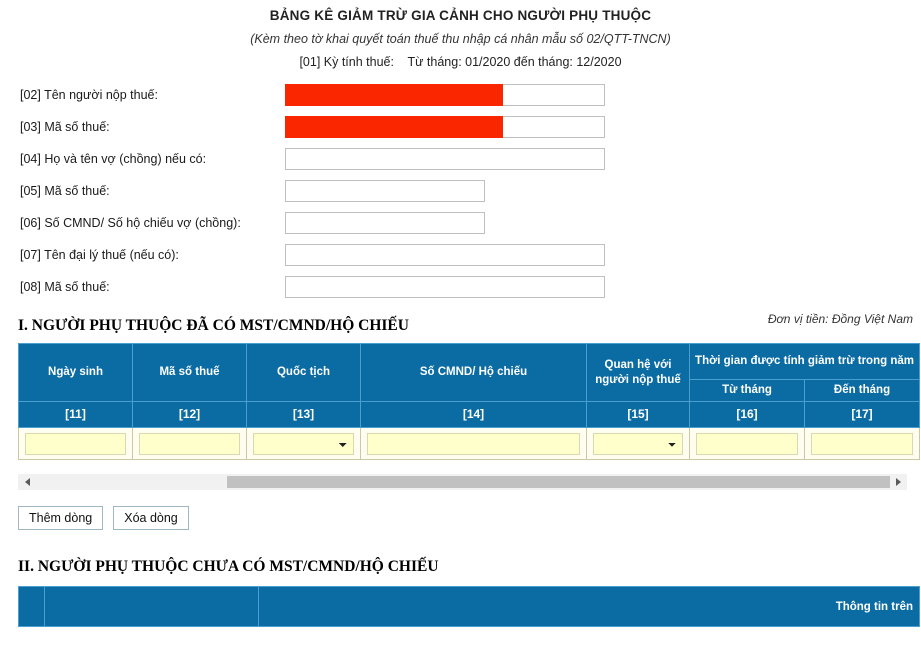 The width and height of the screenshot is (921, 662). I want to click on spouse-tin-input, so click(385, 191).